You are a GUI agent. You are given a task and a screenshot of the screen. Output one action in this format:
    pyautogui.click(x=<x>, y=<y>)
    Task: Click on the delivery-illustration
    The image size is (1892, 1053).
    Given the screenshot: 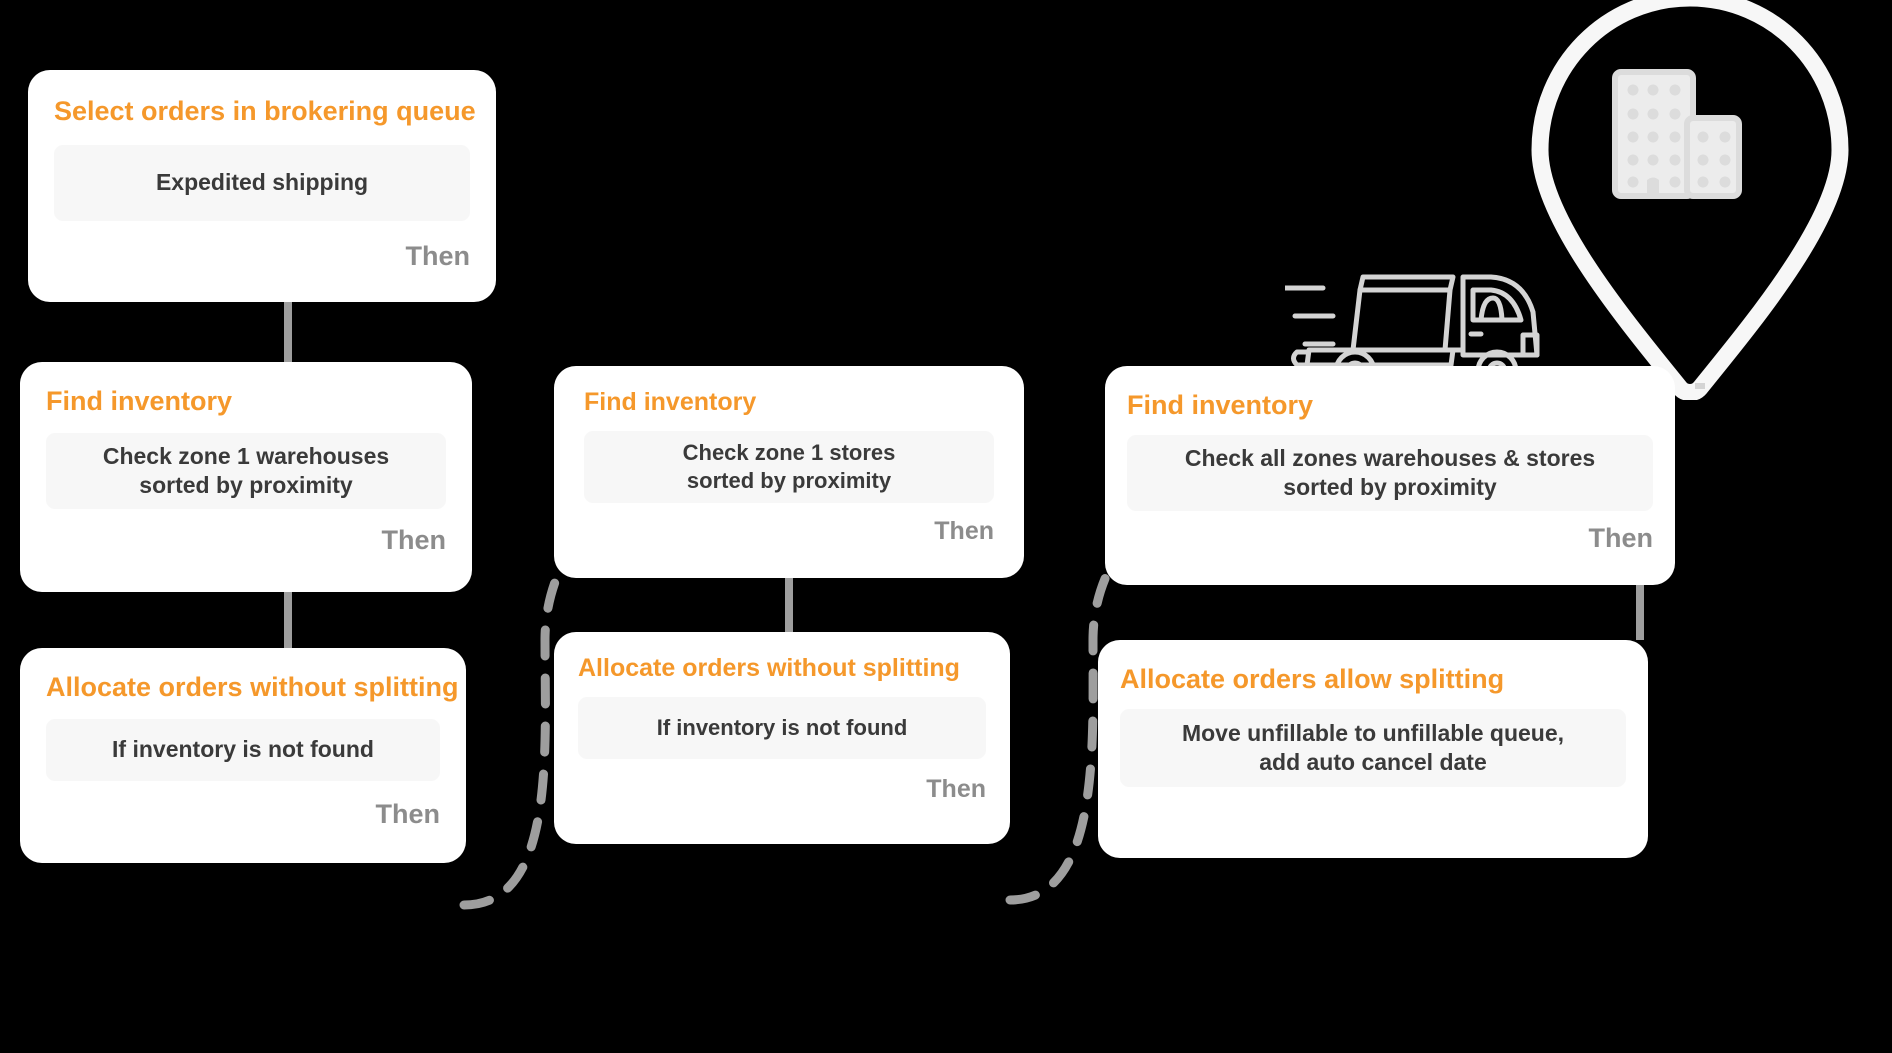 What is the action you would take?
    pyautogui.click(x=1567, y=200)
    